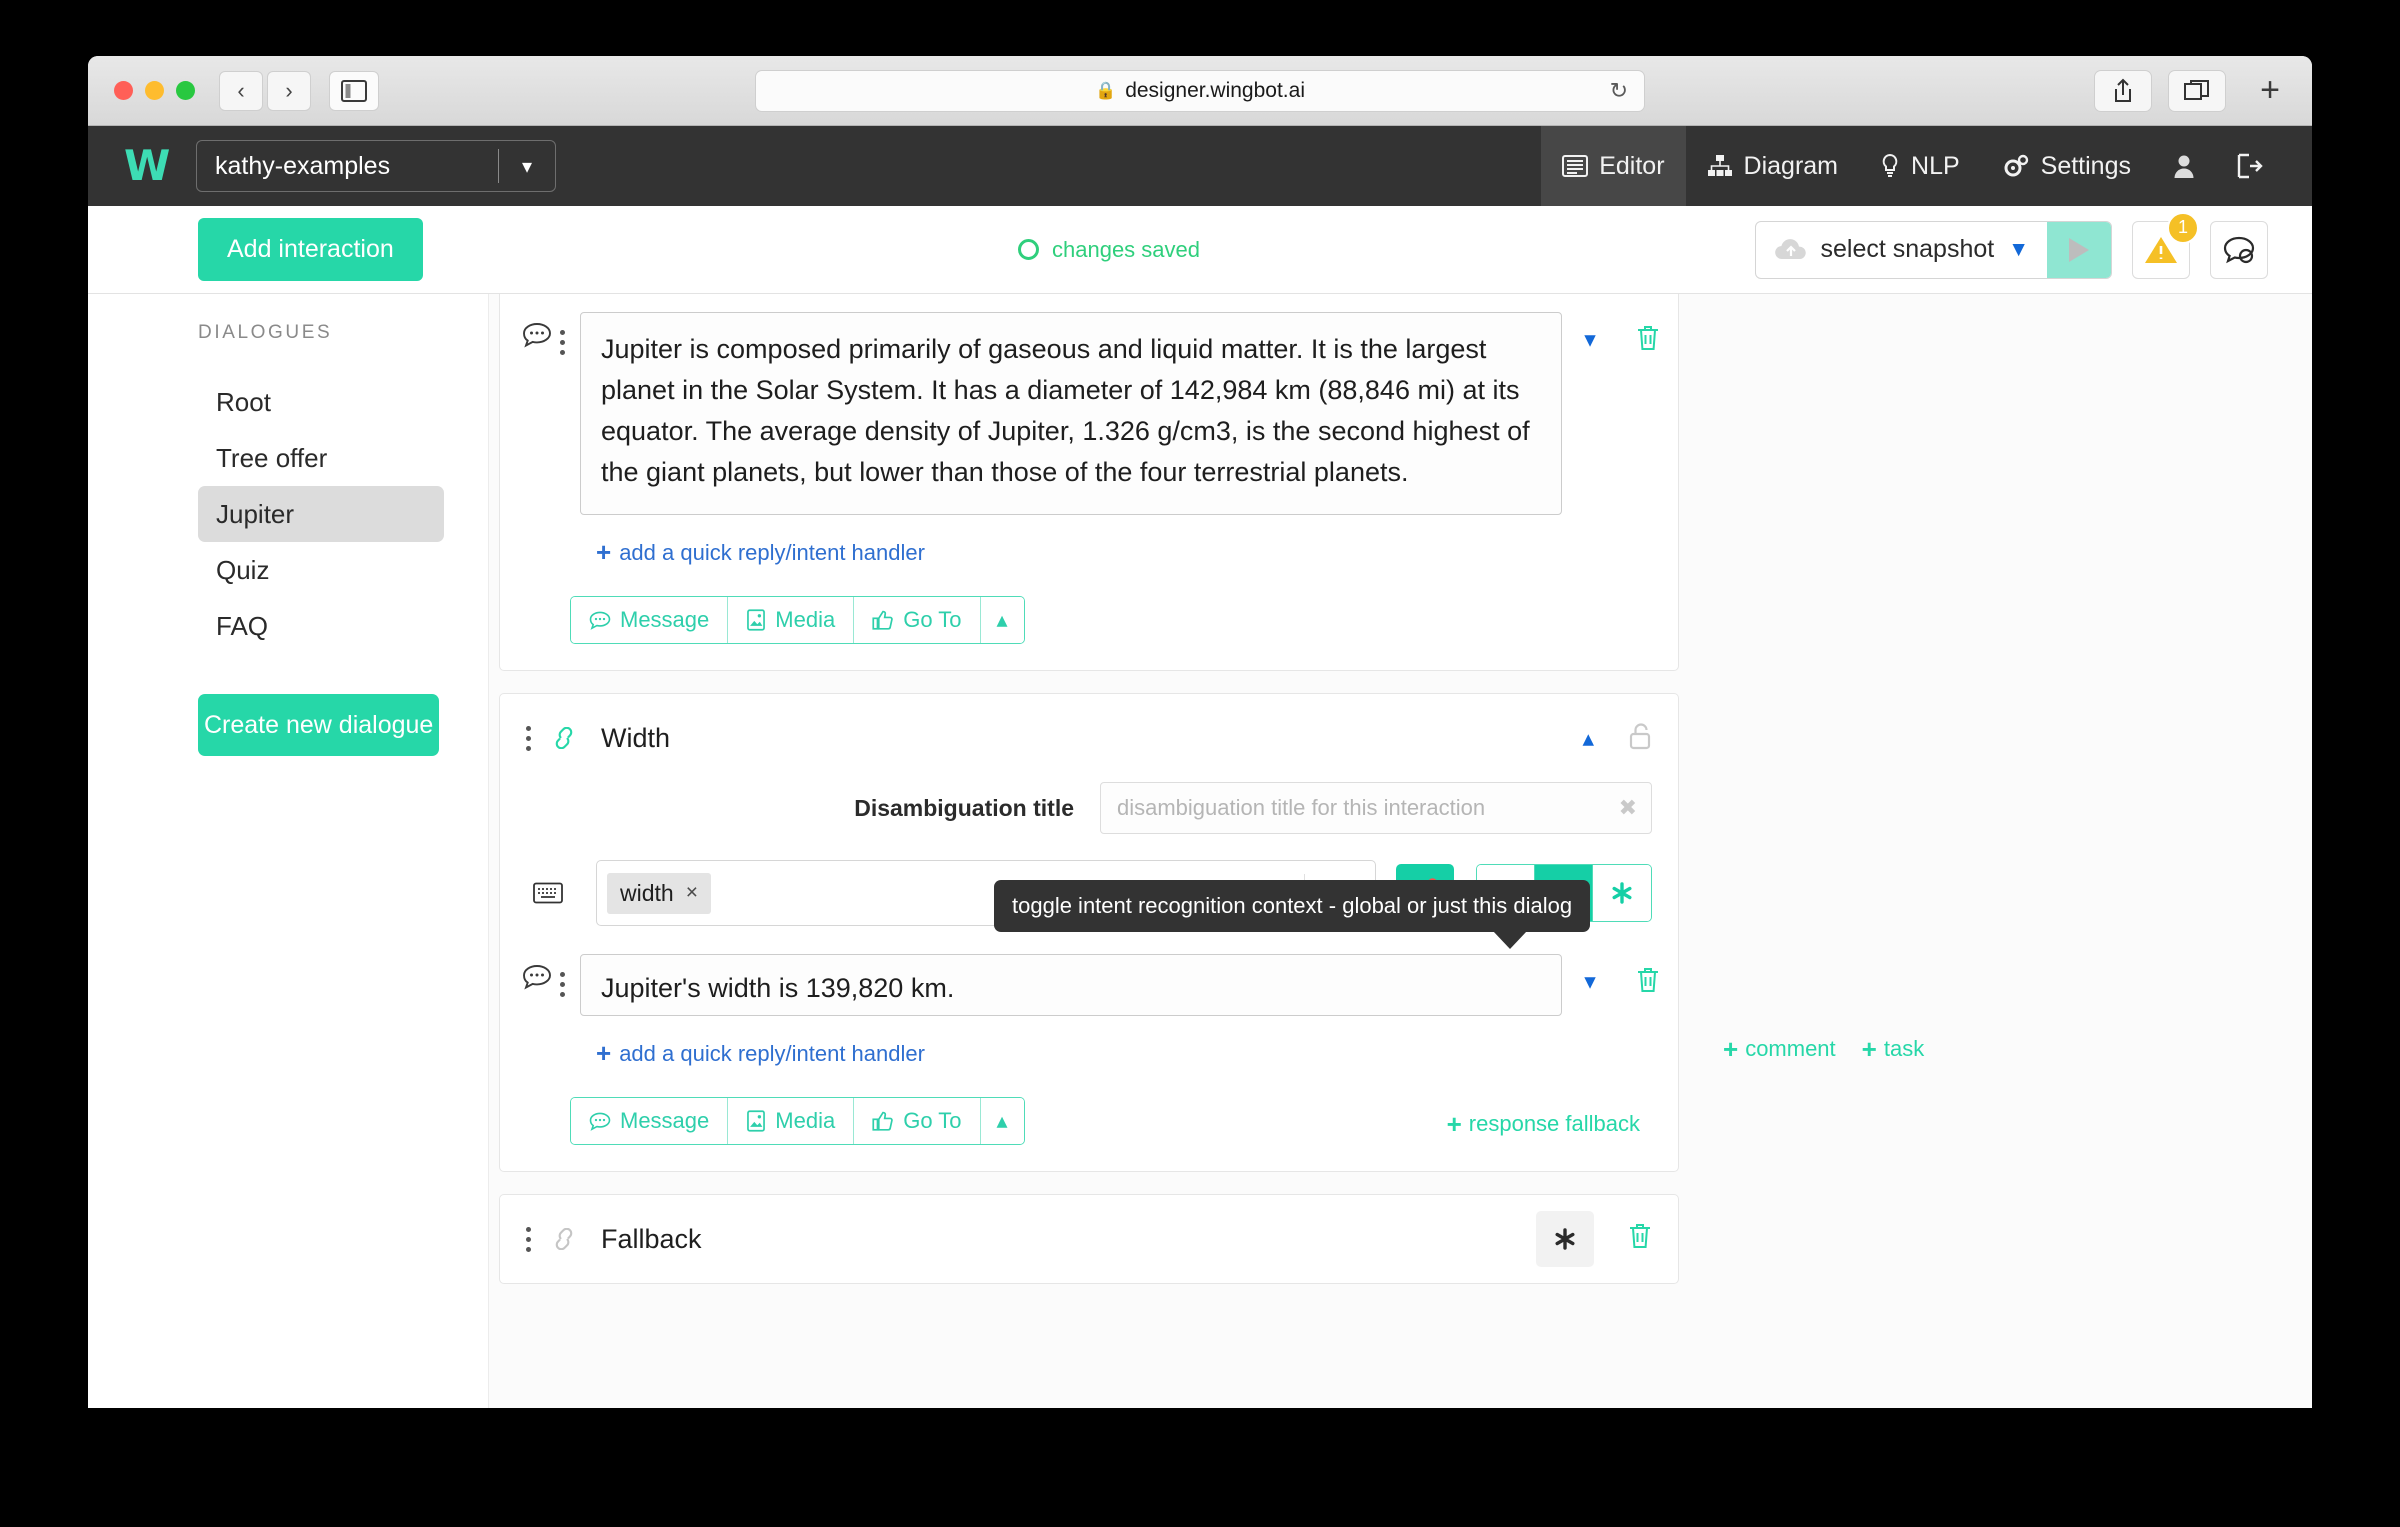 The height and width of the screenshot is (1527, 2400). Describe the element at coordinates (321, 514) in the screenshot. I see `sidebar-item-jupiter: Jupiter` at that location.